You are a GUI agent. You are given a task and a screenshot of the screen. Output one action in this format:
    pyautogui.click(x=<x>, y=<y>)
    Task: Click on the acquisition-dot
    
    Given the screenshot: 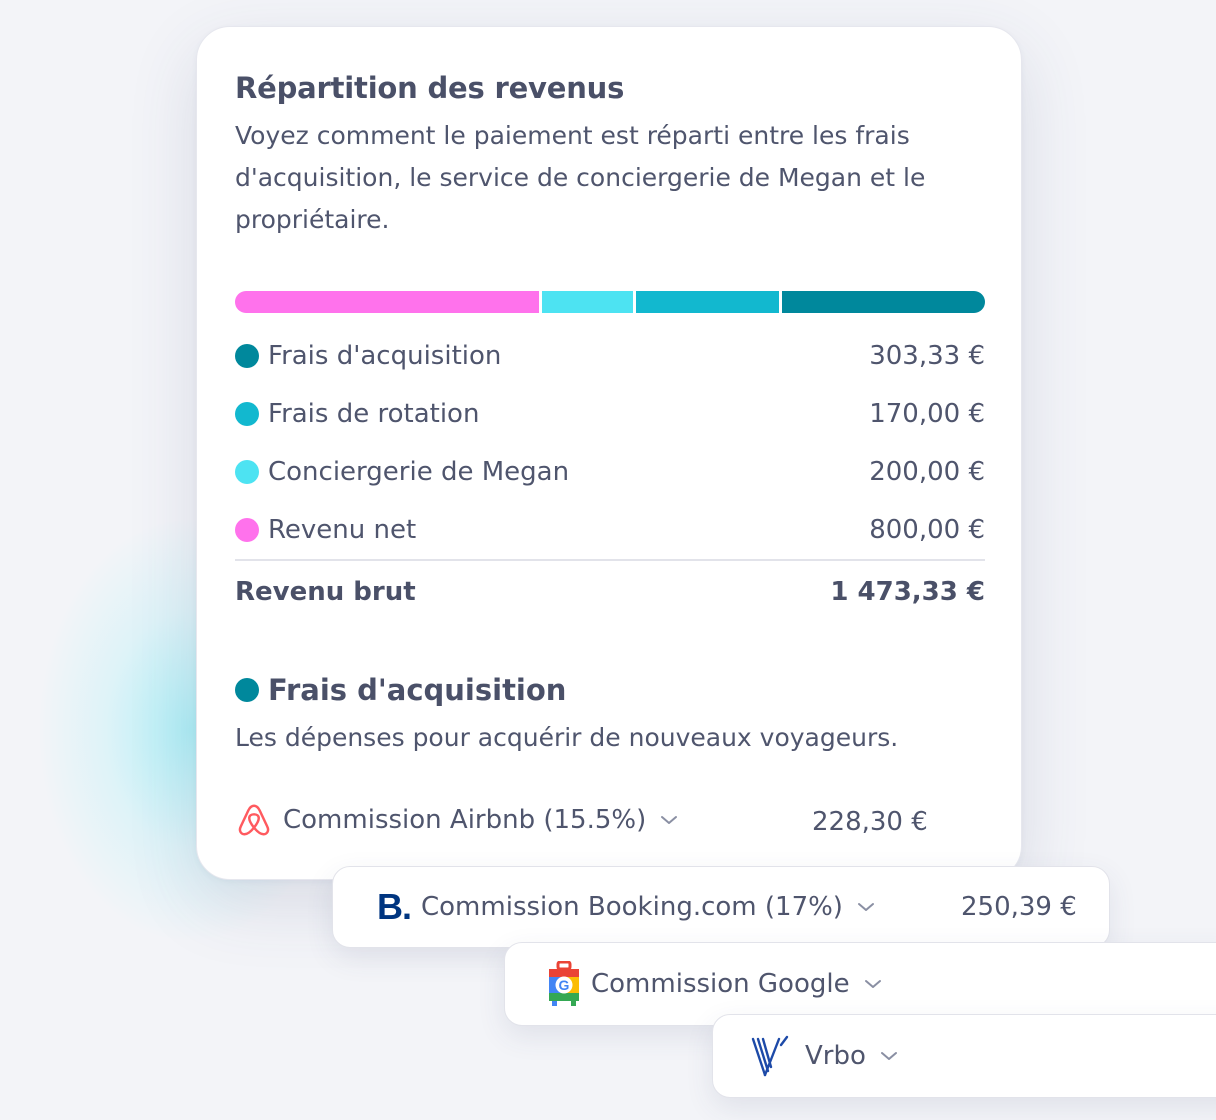 What is the action you would take?
    pyautogui.click(x=247, y=690)
    